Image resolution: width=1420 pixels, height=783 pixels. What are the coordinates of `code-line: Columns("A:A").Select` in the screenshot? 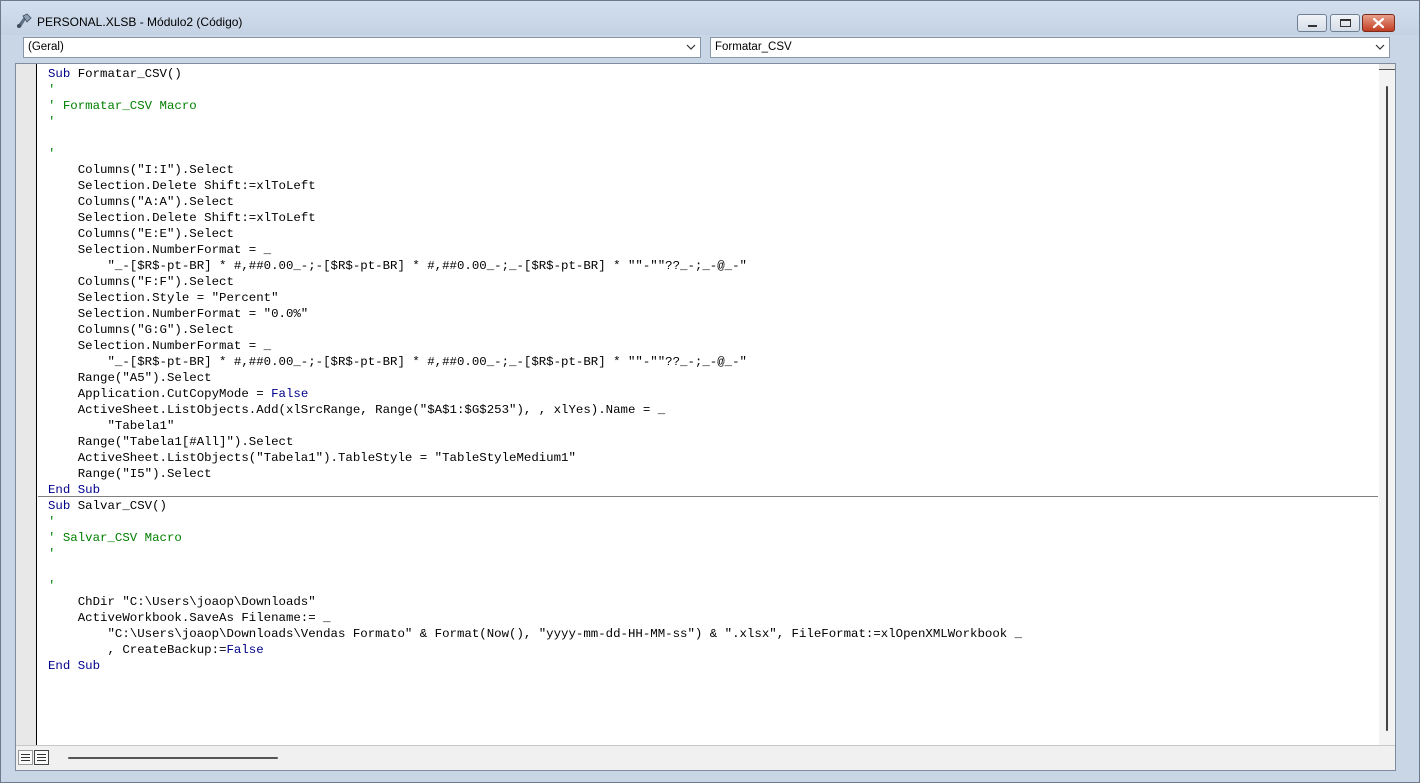 It's located at (141, 202).